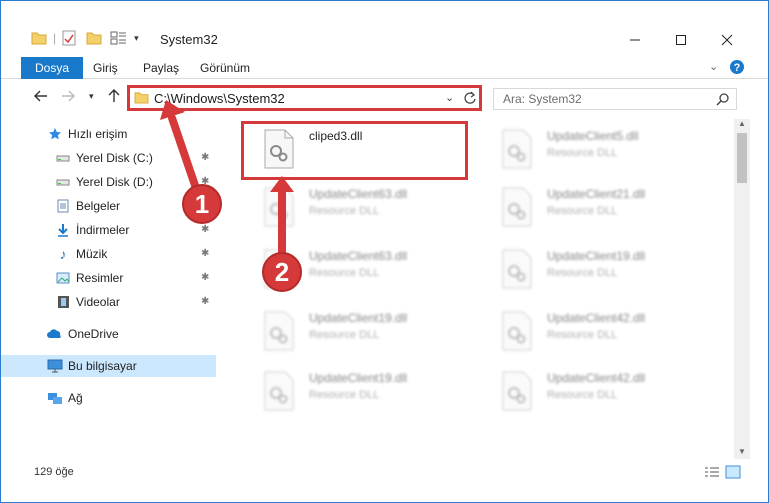 The width and height of the screenshot is (769, 503). I want to click on arrow-2-icon, so click(282, 217).